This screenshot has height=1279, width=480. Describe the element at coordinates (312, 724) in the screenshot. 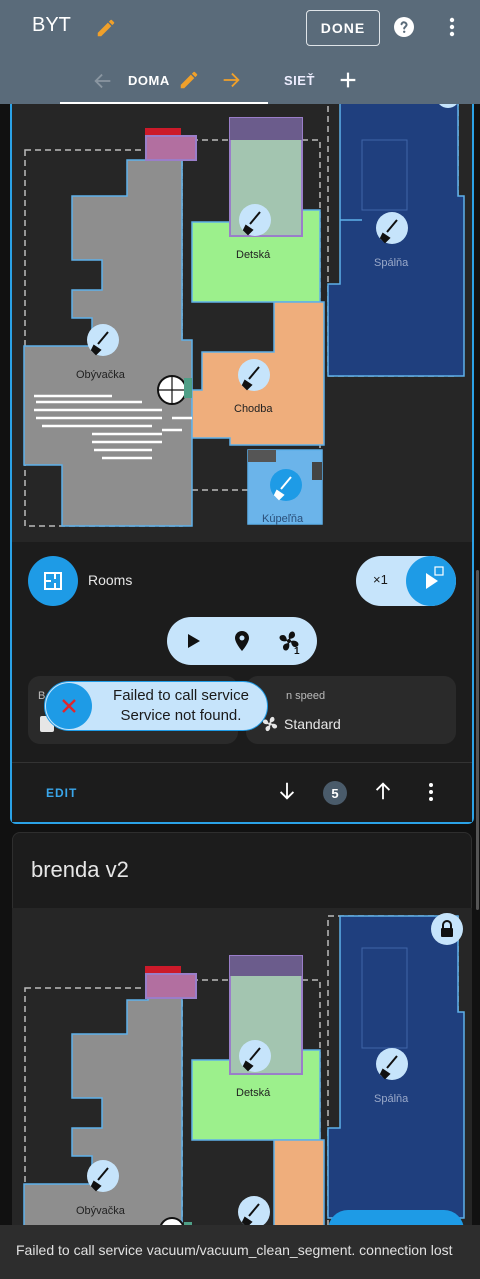

I see `fan-speed-value: Standard` at that location.